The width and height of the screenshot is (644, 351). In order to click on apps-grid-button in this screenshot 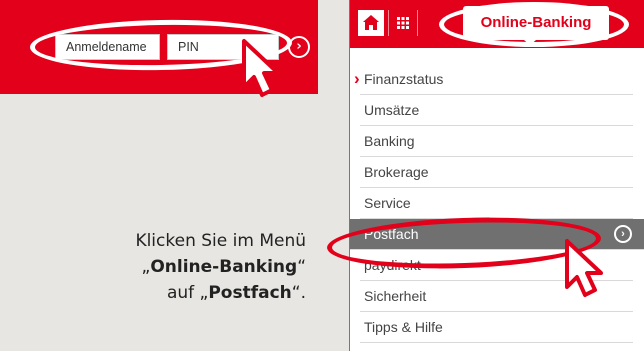, I will do `click(403, 23)`.